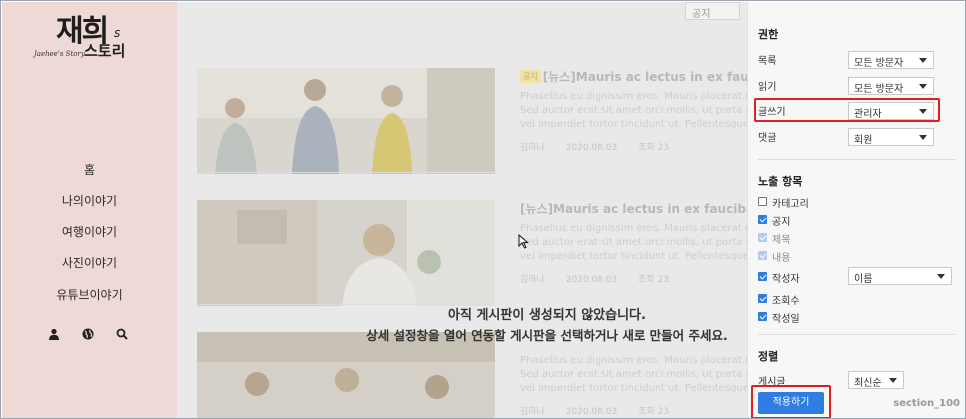 This screenshot has width=966, height=419. What do you see at coordinates (92, 36) in the screenshot?
I see `site-logo: 재희 s 스토리 Jaehee's Story` at bounding box center [92, 36].